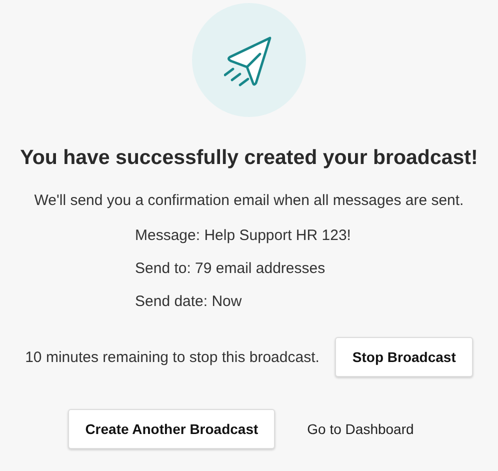 The width and height of the screenshot is (498, 471). Describe the element at coordinates (243, 236) in the screenshot. I see `detail-line: Message: Help Support HR 123!` at that location.